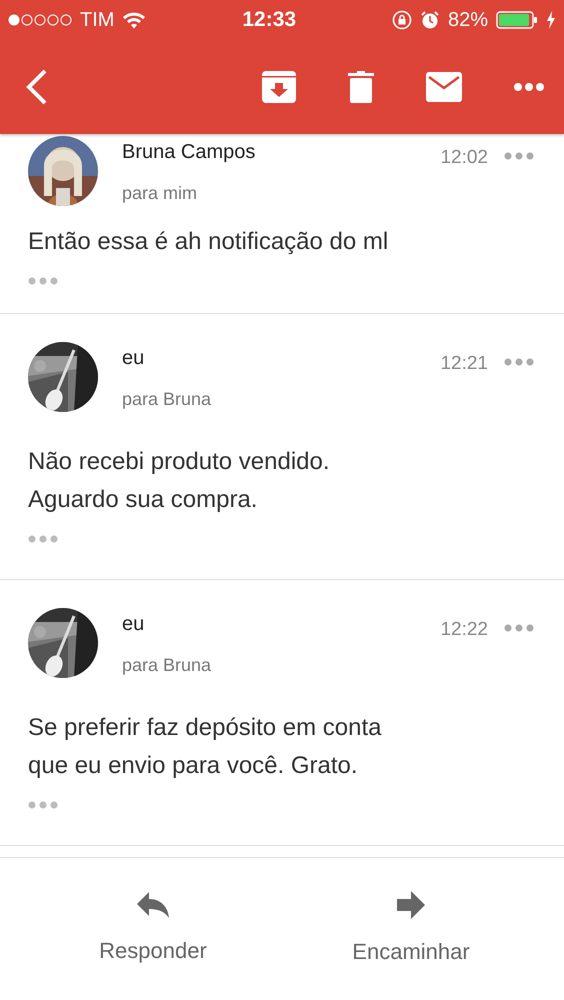 Image resolution: width=564 pixels, height=1000 pixels. What do you see at coordinates (411, 929) in the screenshot?
I see `forward-button: Encaminhar` at bounding box center [411, 929].